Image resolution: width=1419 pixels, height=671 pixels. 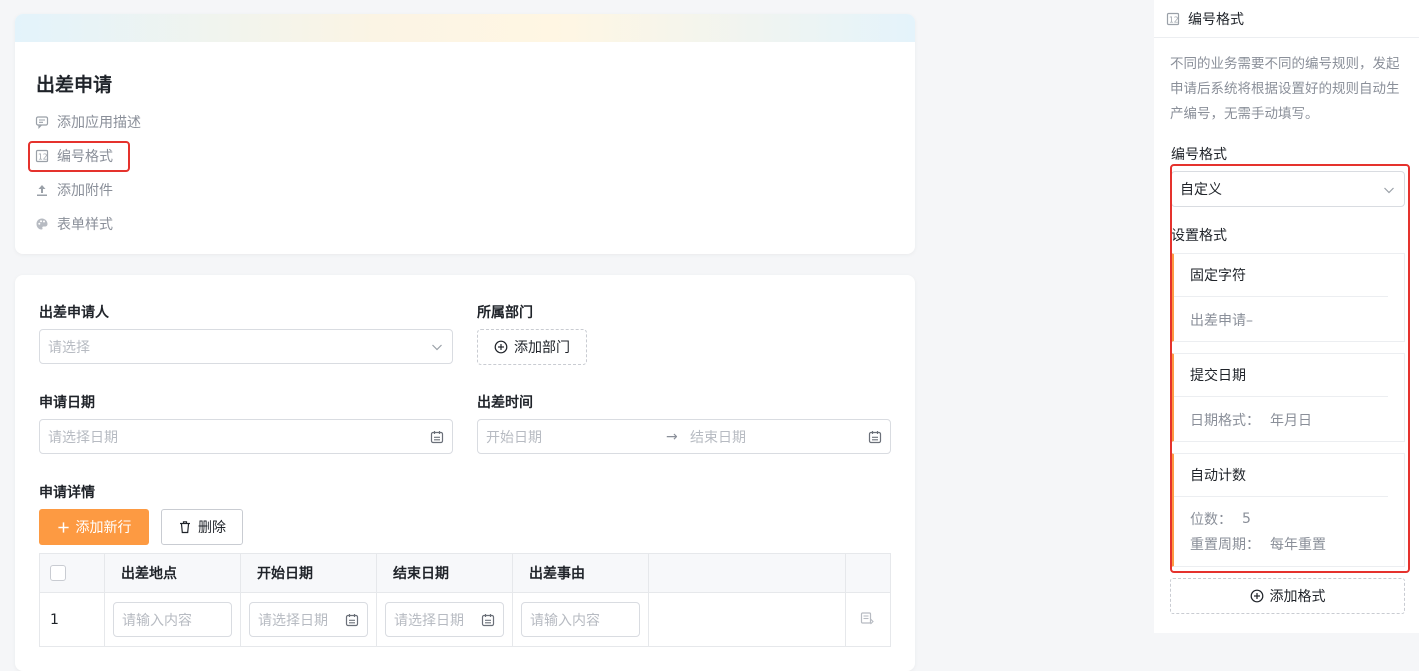 I want to click on add-row-label: 添加新行, so click(x=103, y=528).